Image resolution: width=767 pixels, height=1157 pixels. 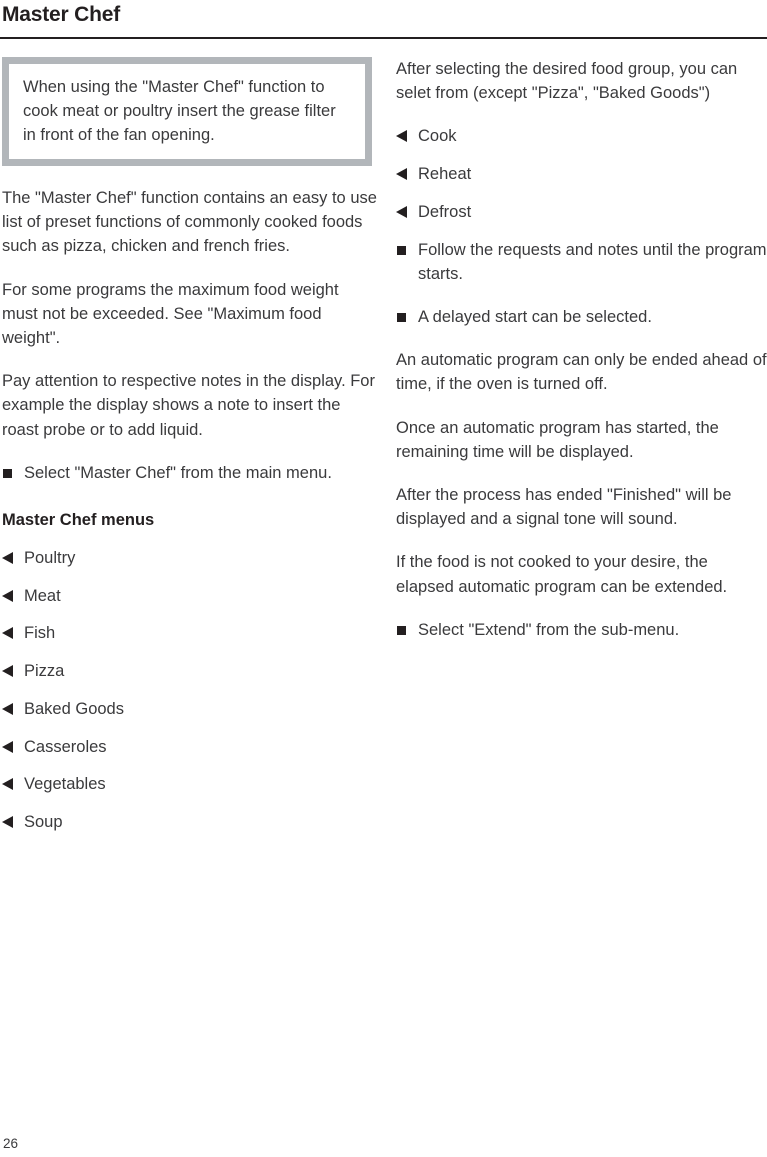 What do you see at coordinates (74, 708) in the screenshot?
I see `menu-item-label: Baked Goods` at bounding box center [74, 708].